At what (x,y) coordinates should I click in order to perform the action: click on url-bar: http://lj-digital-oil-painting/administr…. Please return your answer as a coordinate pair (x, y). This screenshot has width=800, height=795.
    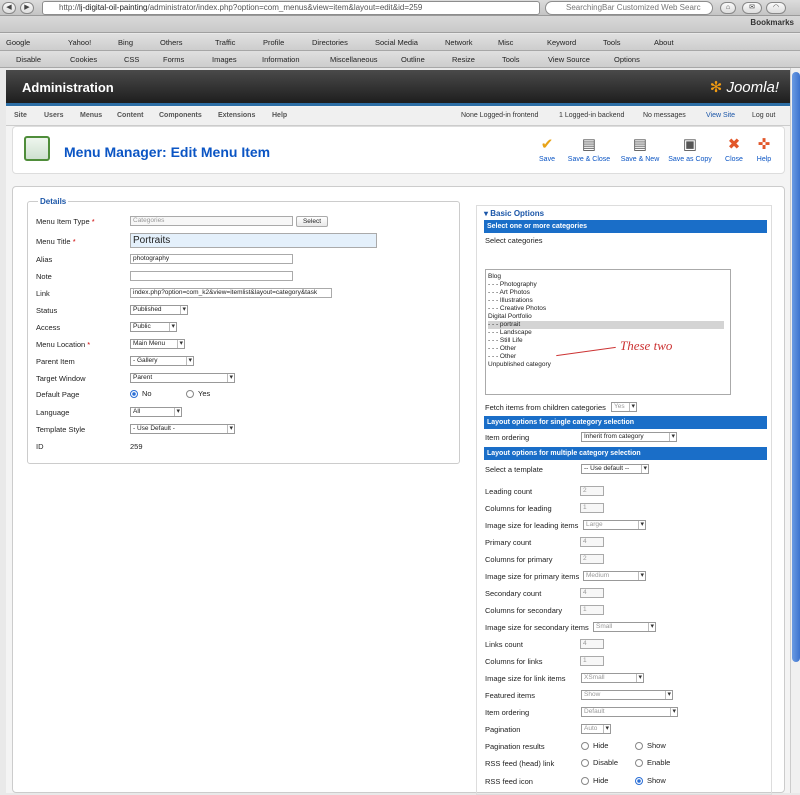
    Looking at the image, I should click on (291, 8).